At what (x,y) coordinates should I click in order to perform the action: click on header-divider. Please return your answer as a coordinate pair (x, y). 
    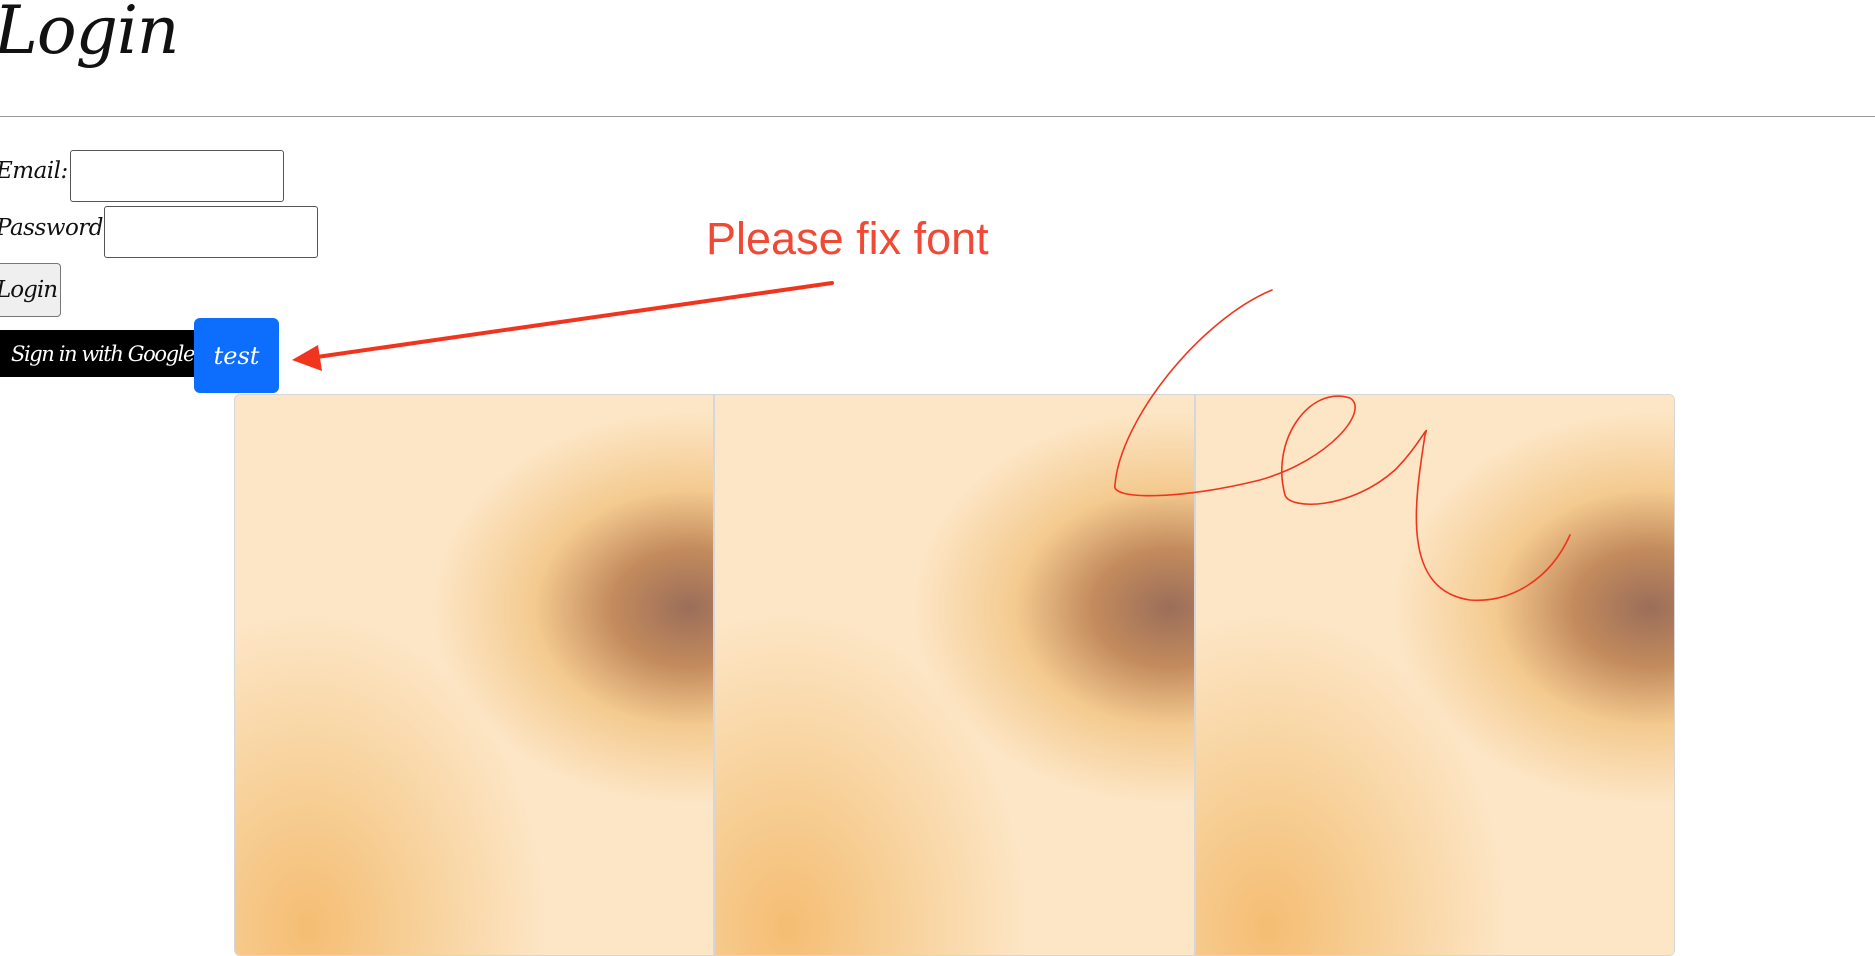
    Looking at the image, I should click on (937, 116).